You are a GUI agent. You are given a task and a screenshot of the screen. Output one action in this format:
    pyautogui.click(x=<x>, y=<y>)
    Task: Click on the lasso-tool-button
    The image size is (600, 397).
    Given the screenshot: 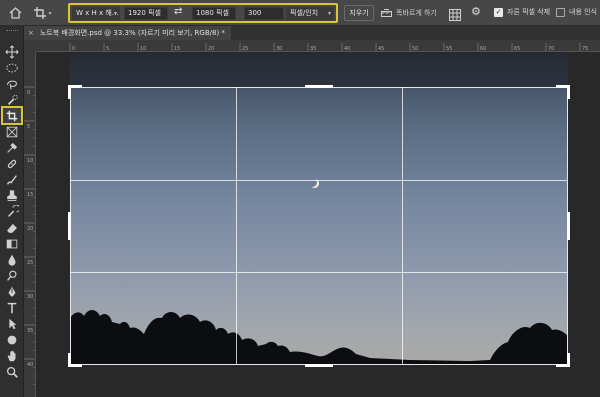 What is the action you would take?
    pyautogui.click(x=12, y=83)
    